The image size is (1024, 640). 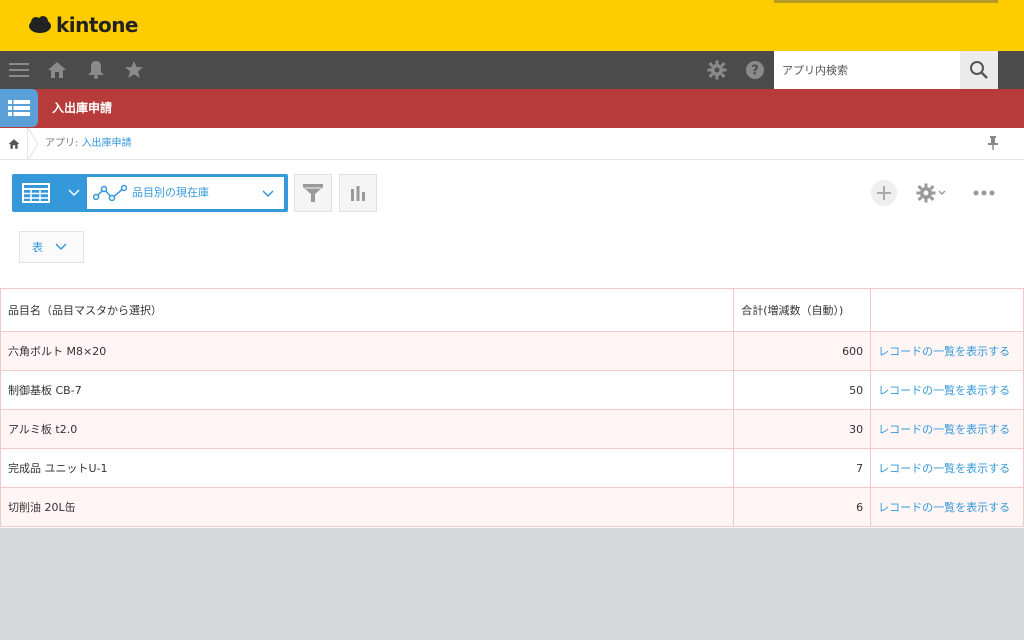 What do you see at coordinates (110, 193) in the screenshot?
I see `graph-icon` at bounding box center [110, 193].